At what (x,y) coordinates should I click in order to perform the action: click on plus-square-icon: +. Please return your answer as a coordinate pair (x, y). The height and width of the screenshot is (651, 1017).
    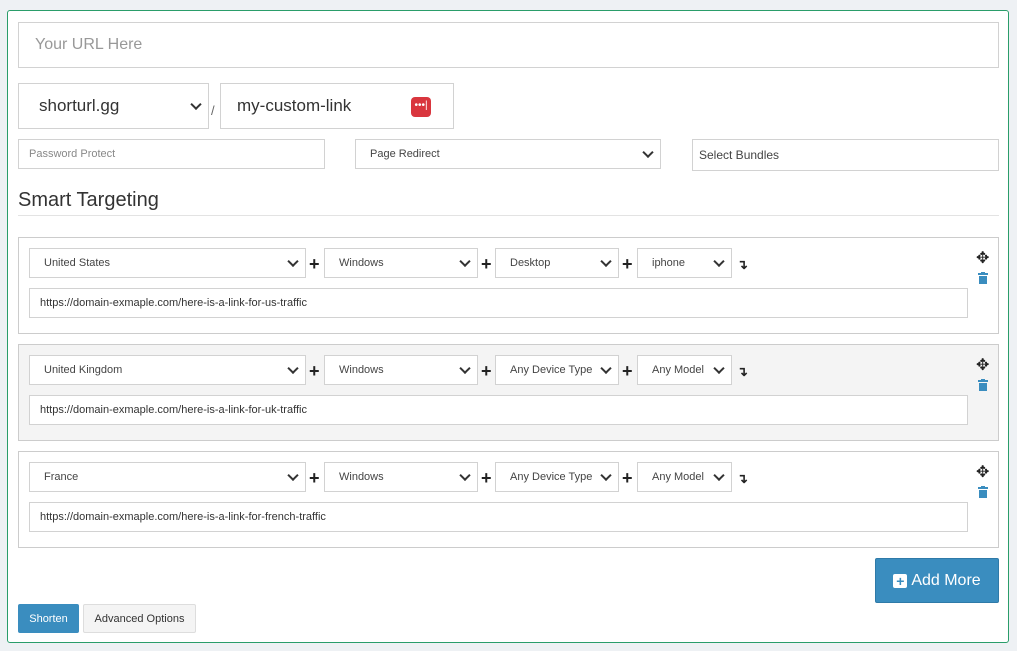
    Looking at the image, I should click on (900, 580).